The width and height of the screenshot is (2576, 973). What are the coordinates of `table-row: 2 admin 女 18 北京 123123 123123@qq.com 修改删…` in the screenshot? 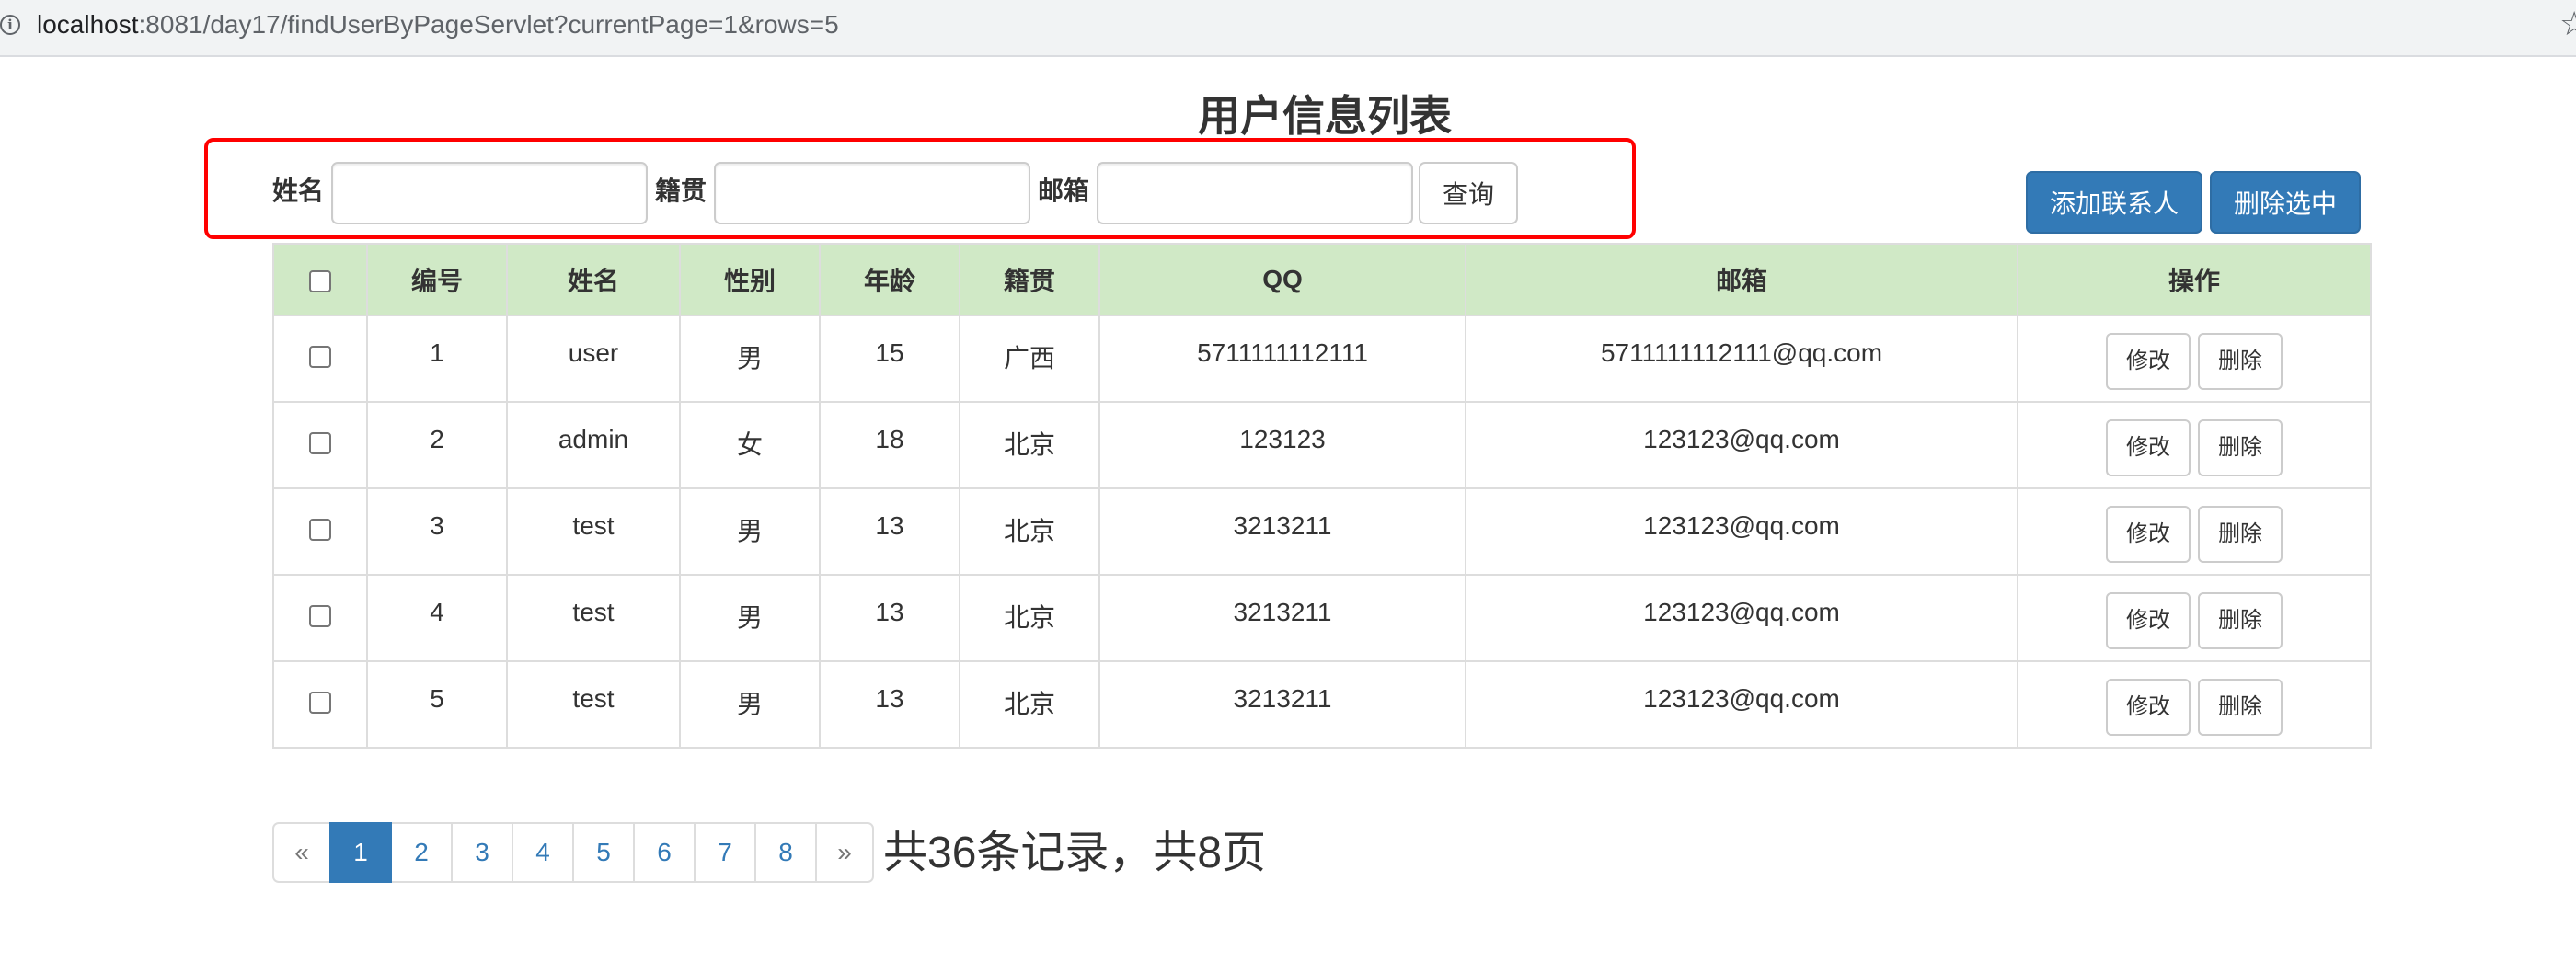 It's located at (1322, 445).